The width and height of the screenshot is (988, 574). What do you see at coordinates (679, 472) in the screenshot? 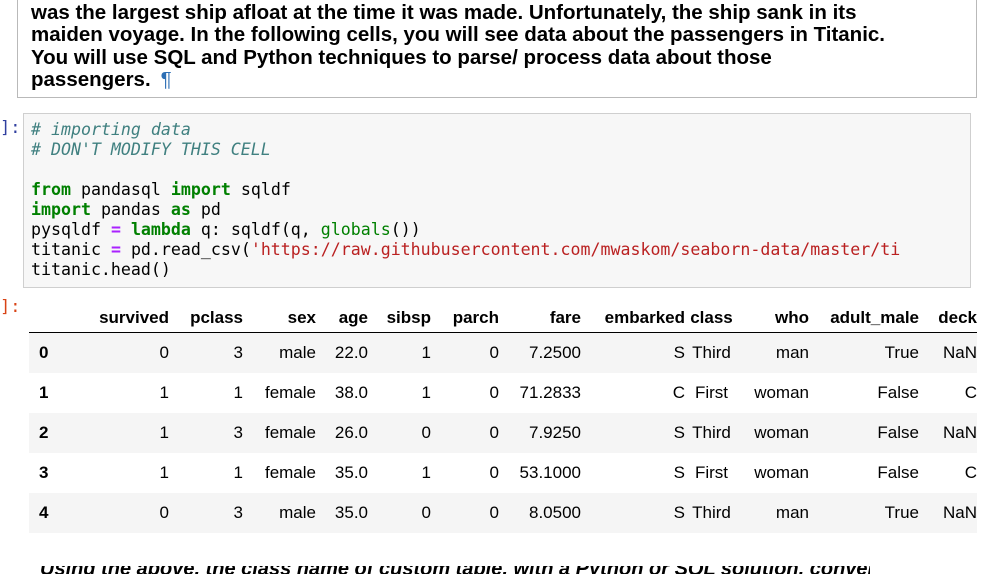
I see `table-cell: S` at bounding box center [679, 472].